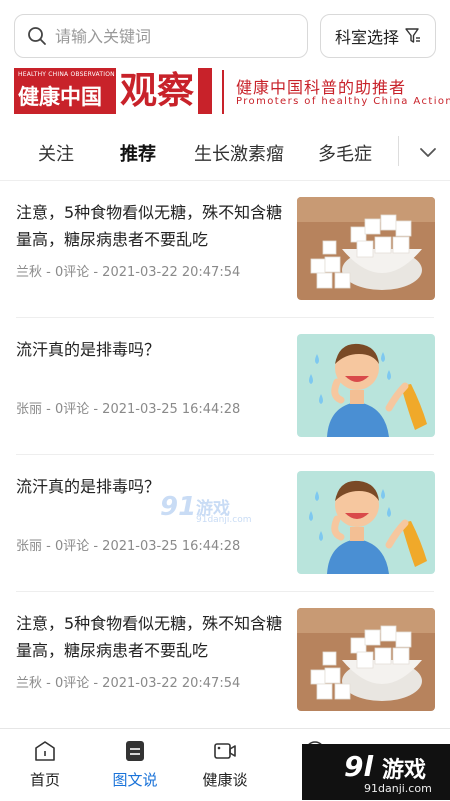 The height and width of the screenshot is (801, 450). Describe the element at coordinates (60, 97) in the screenshot. I see `banner-brand: 健康中国` at that location.